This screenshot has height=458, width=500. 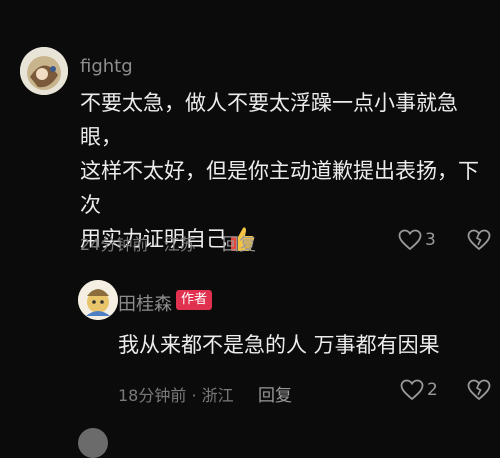 I want to click on like-button: 2, so click(x=419, y=390).